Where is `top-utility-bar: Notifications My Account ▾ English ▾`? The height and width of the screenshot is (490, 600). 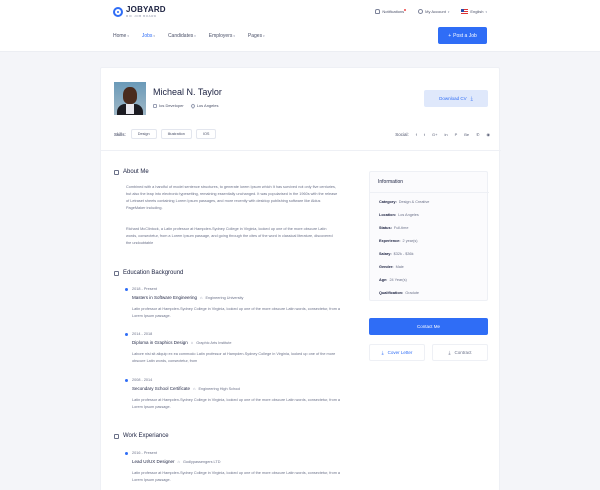
top-utility-bar: Notifications My Account ▾ English ▾ is located at coordinates (431, 11).